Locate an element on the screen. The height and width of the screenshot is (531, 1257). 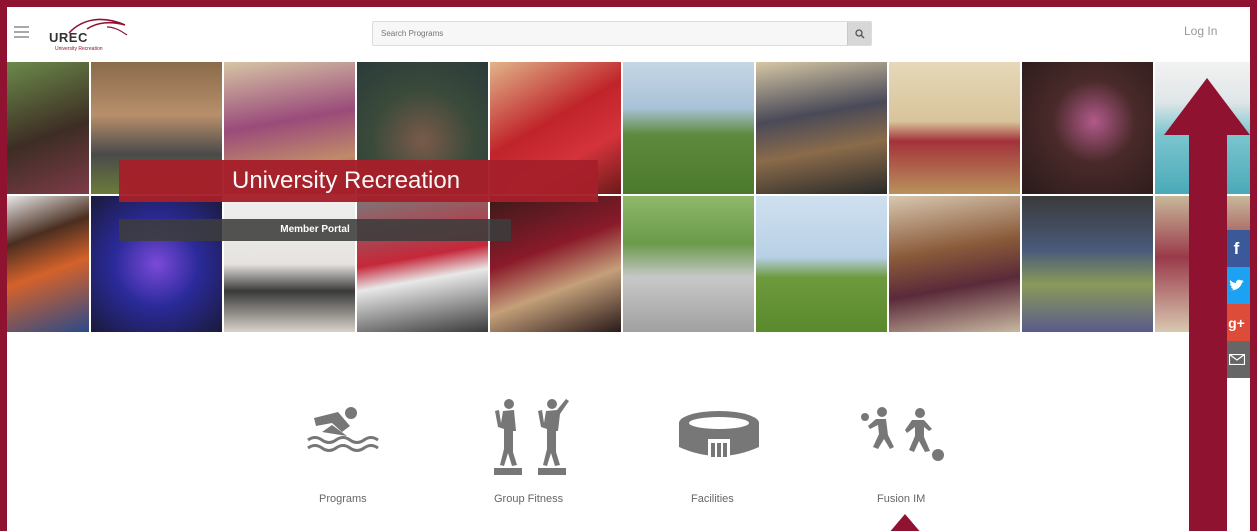
swimmer-icon is located at coordinates (343, 429).